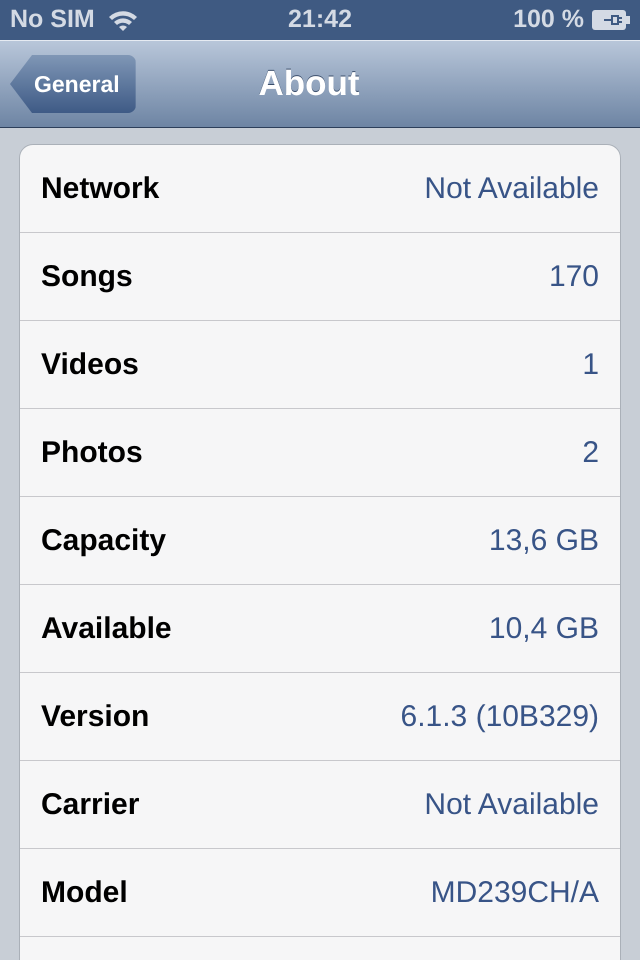 Image resolution: width=640 pixels, height=960 pixels. What do you see at coordinates (73, 84) in the screenshot?
I see `back-button: General` at bounding box center [73, 84].